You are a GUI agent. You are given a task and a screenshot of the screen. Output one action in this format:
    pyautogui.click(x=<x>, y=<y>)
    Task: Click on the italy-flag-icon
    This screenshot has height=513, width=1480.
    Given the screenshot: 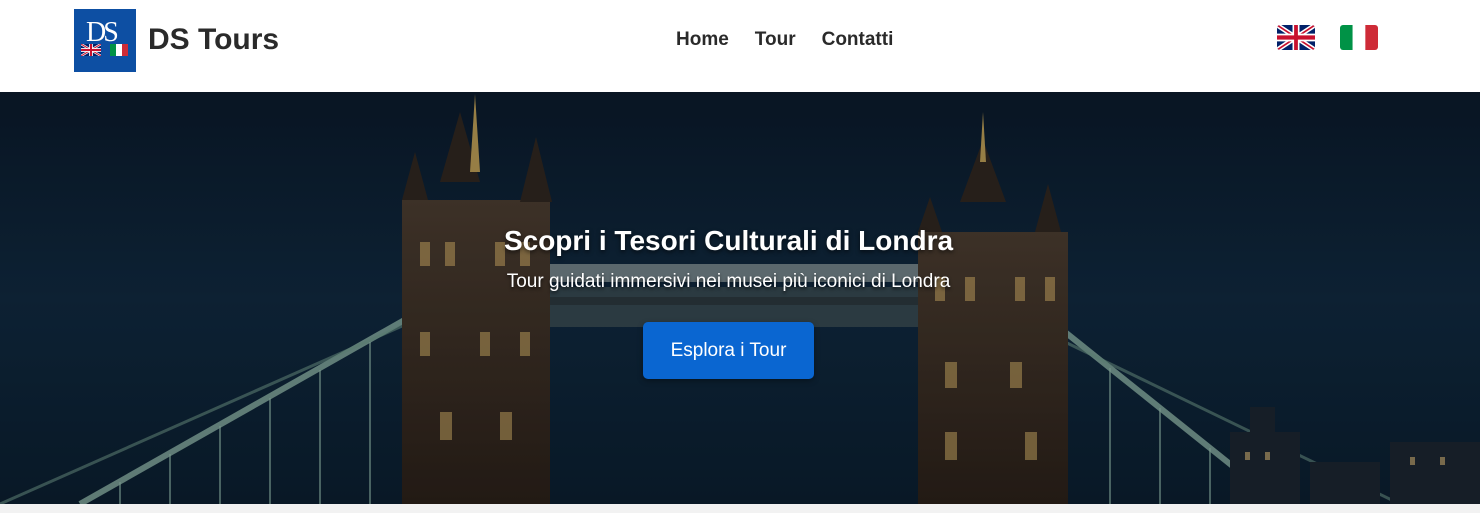 What is the action you would take?
    pyautogui.click(x=1359, y=37)
    